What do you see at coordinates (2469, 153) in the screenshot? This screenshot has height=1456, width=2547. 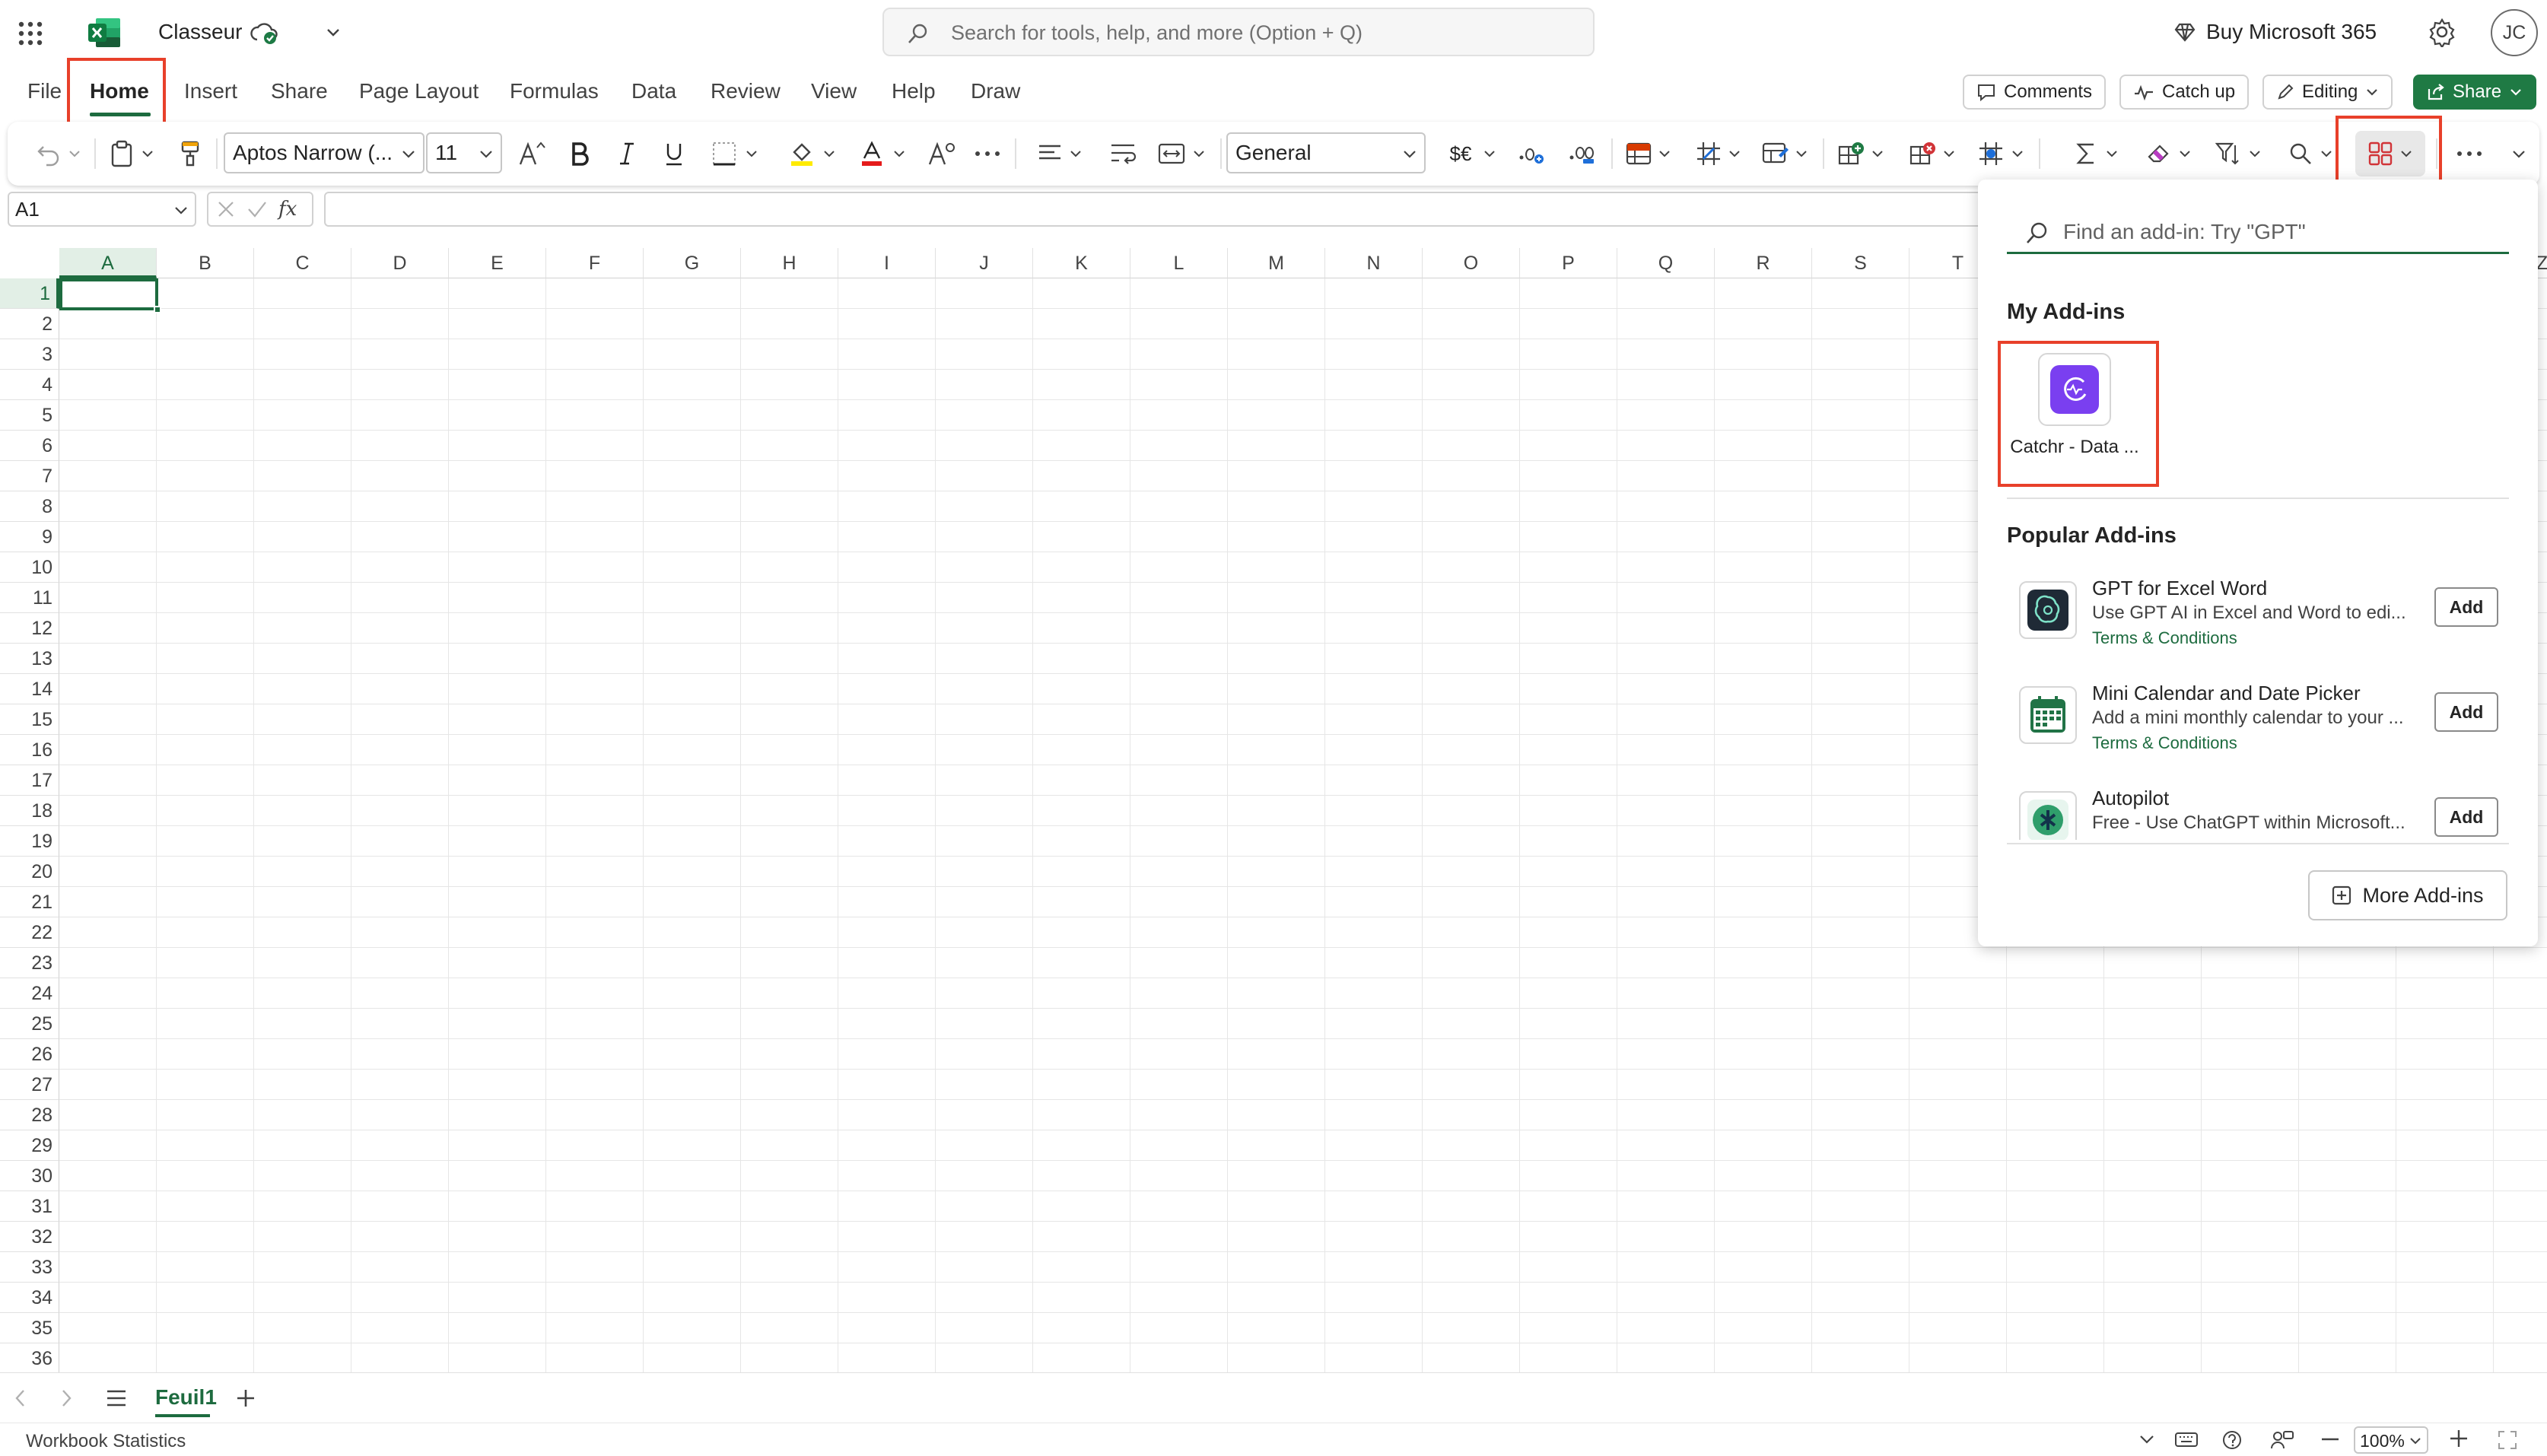 I see `more-options-icon` at bounding box center [2469, 153].